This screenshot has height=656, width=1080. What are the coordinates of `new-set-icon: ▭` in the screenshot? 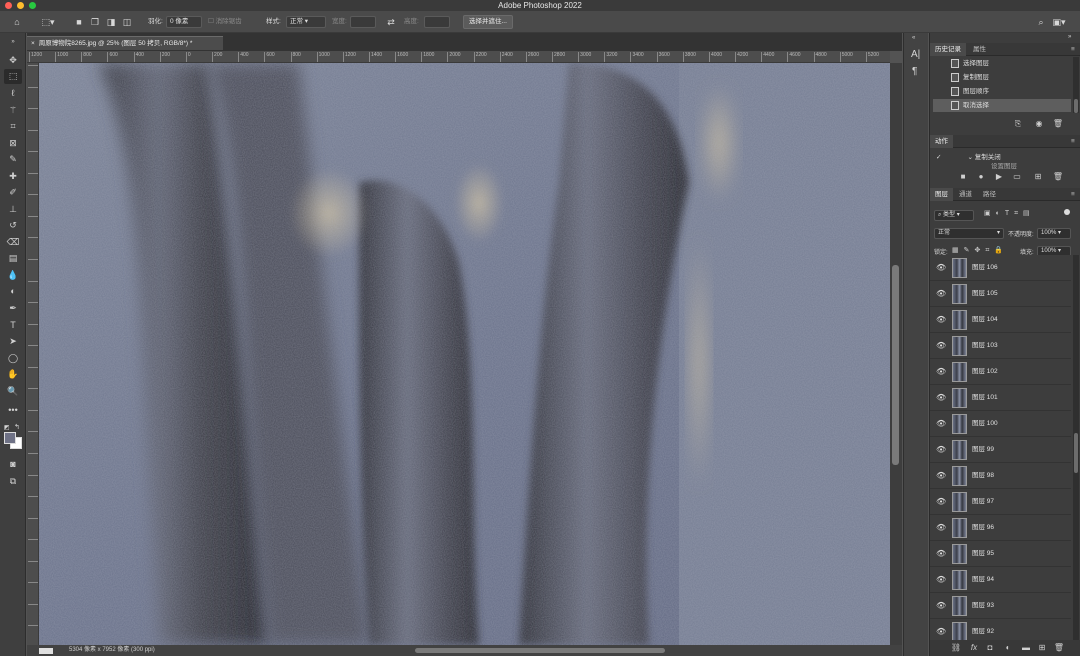 It's located at (1017, 177).